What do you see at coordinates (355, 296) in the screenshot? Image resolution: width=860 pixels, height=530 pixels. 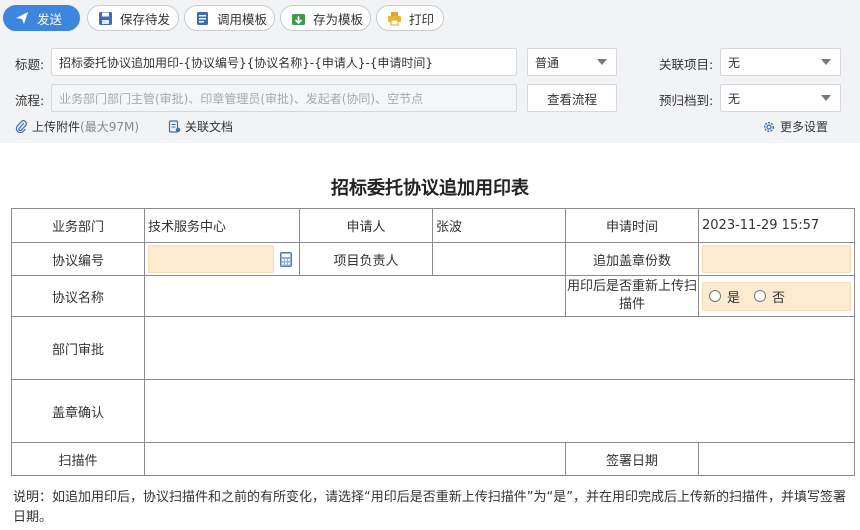 I see `agreement-name-value` at bounding box center [355, 296].